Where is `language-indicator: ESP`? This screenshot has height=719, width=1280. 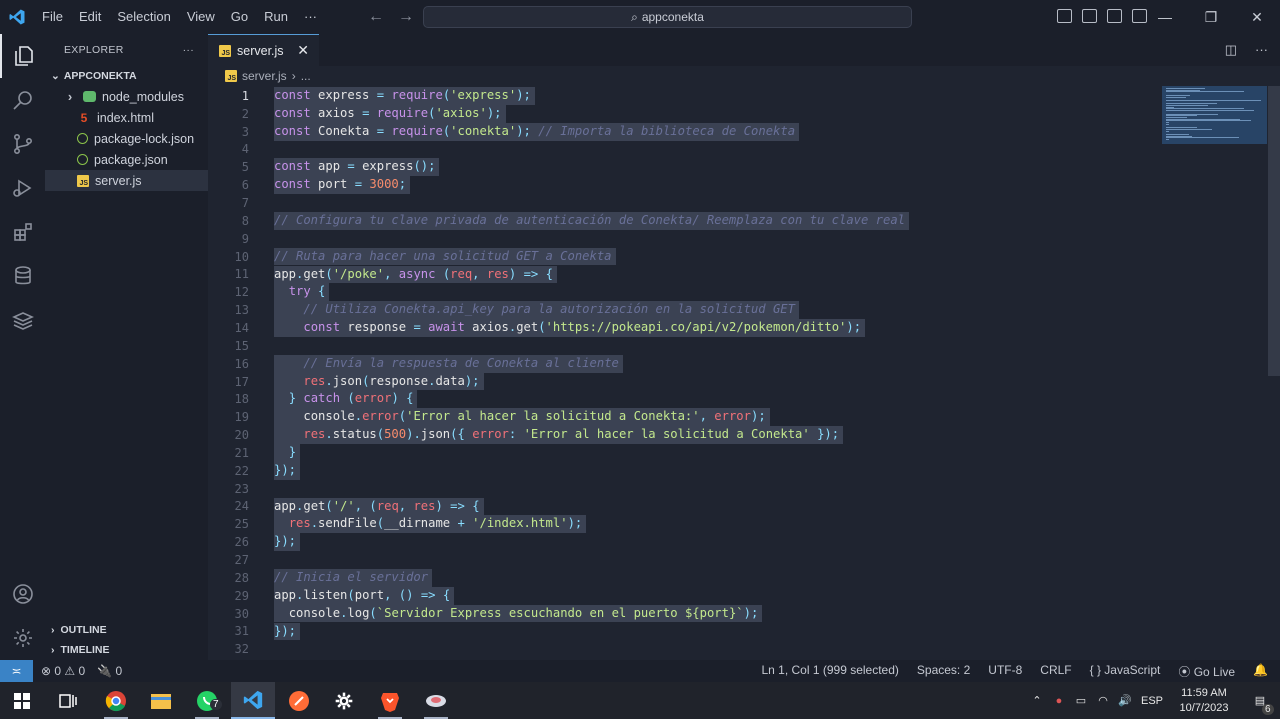 language-indicator: ESP is located at coordinates (1152, 701).